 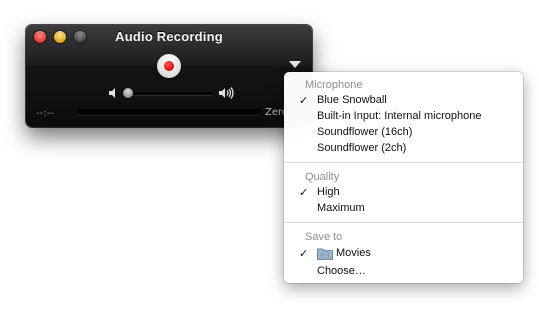 I want to click on window-title: Audio Recording, so click(x=169, y=36).